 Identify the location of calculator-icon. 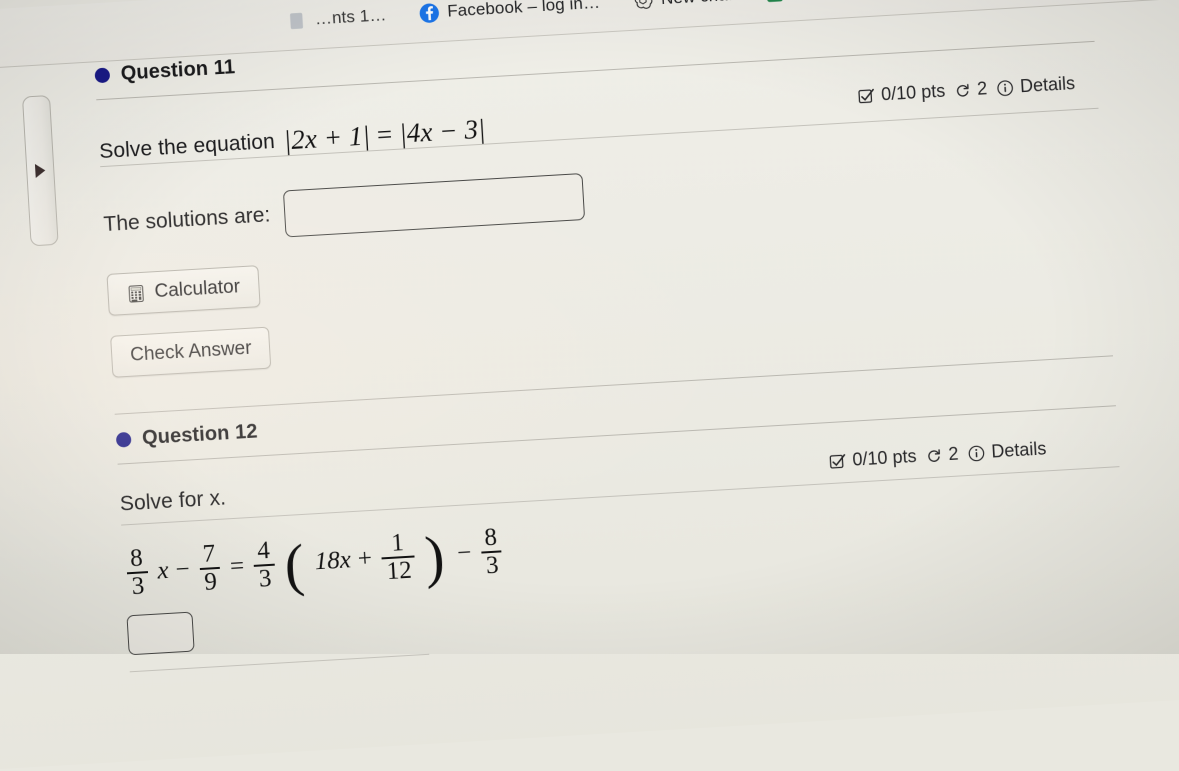
(136, 293).